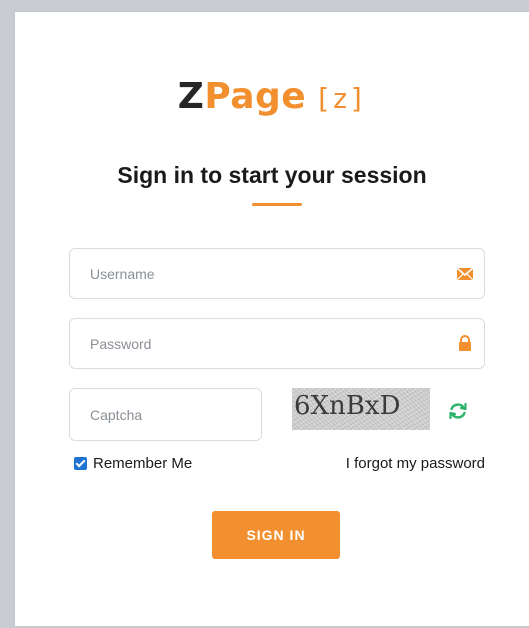 This screenshot has height=628, width=529. Describe the element at coordinates (465, 274) in the screenshot. I see `envelope-icon` at that location.